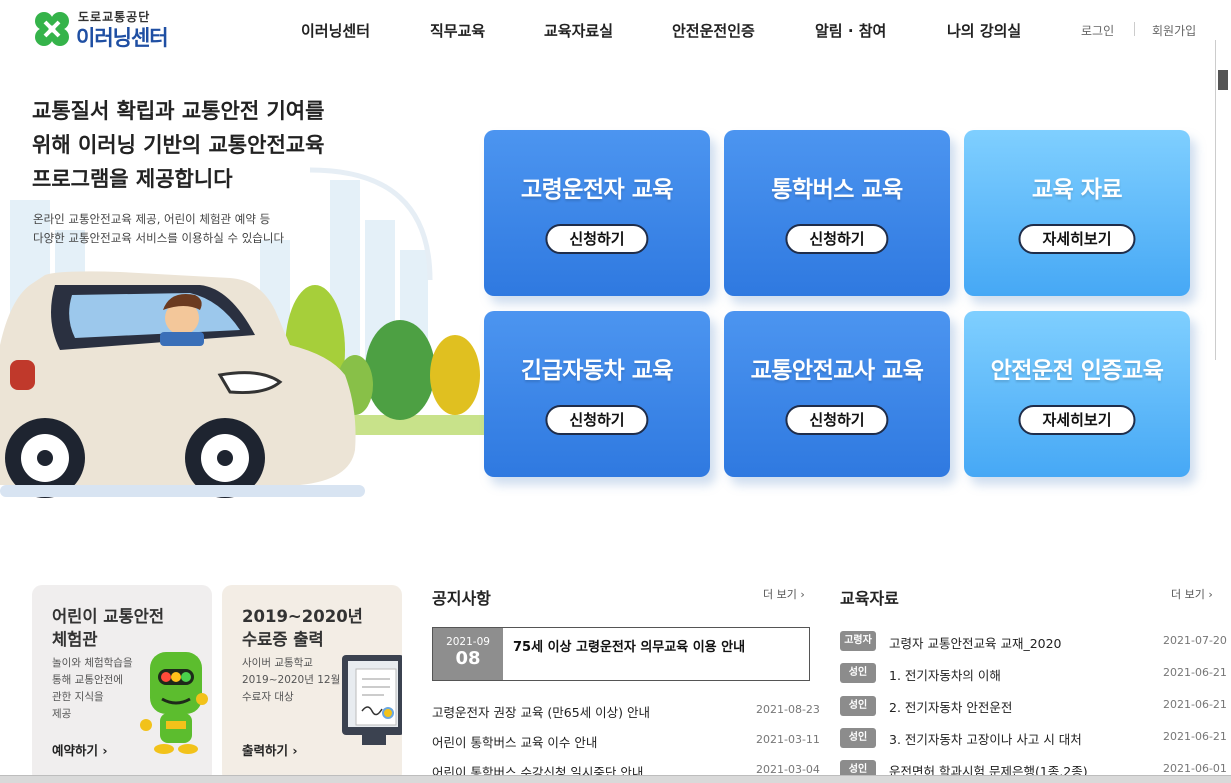 The width and height of the screenshot is (1231, 783). Describe the element at coordinates (1077, 190) in the screenshot. I see `tile-title: 교육 자료` at that location.